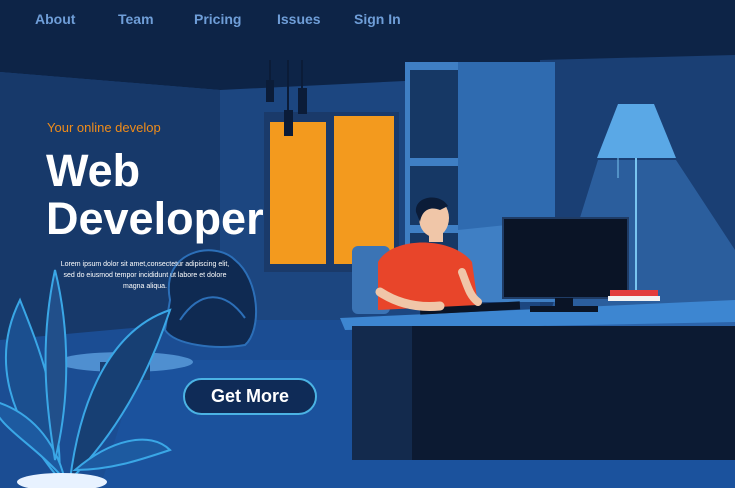 Image resolution: width=735 pixels, height=488 pixels. I want to click on top-nav: About Team Pricing Issues Sign In, so click(367, 20).